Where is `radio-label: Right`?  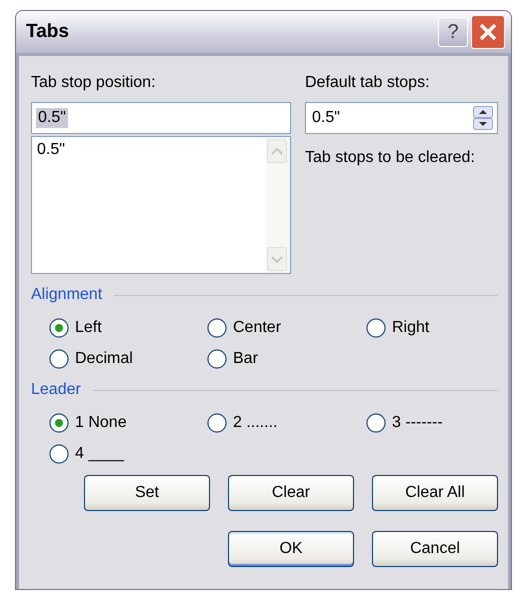 radio-label: Right is located at coordinates (411, 328).